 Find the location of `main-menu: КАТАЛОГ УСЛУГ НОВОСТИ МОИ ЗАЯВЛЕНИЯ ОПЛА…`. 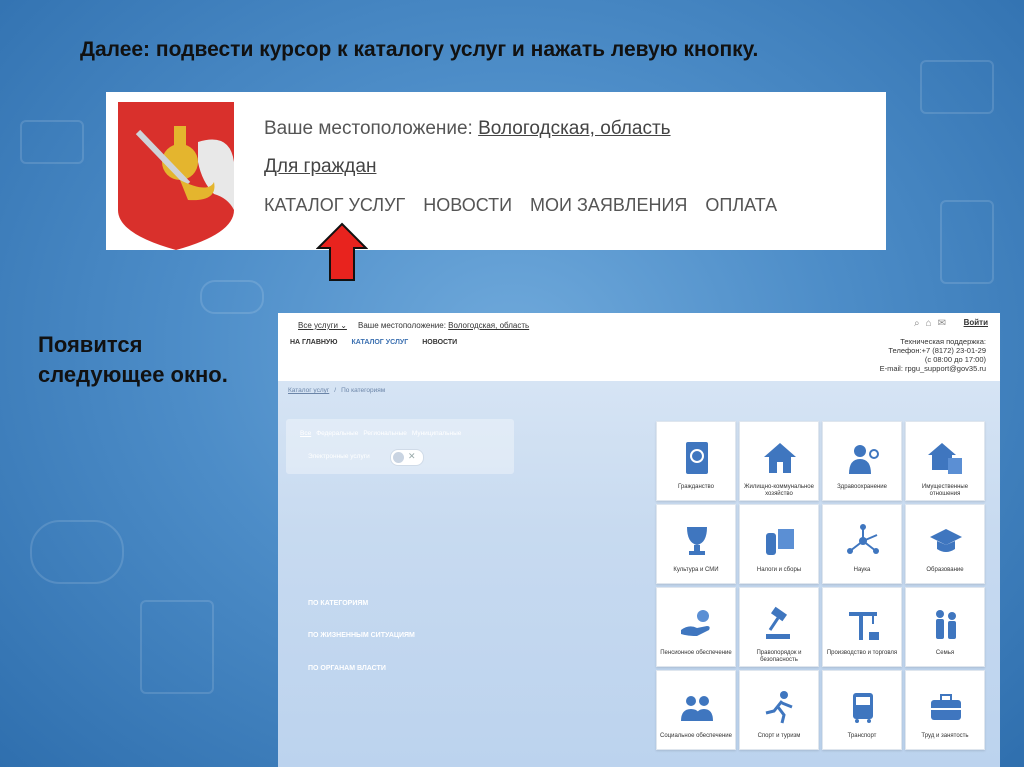

main-menu: КАТАЛОГ УСЛУГ НОВОСТИ МОИ ЗАЯВЛЕНИЯ ОПЛА… is located at coordinates (520, 205).